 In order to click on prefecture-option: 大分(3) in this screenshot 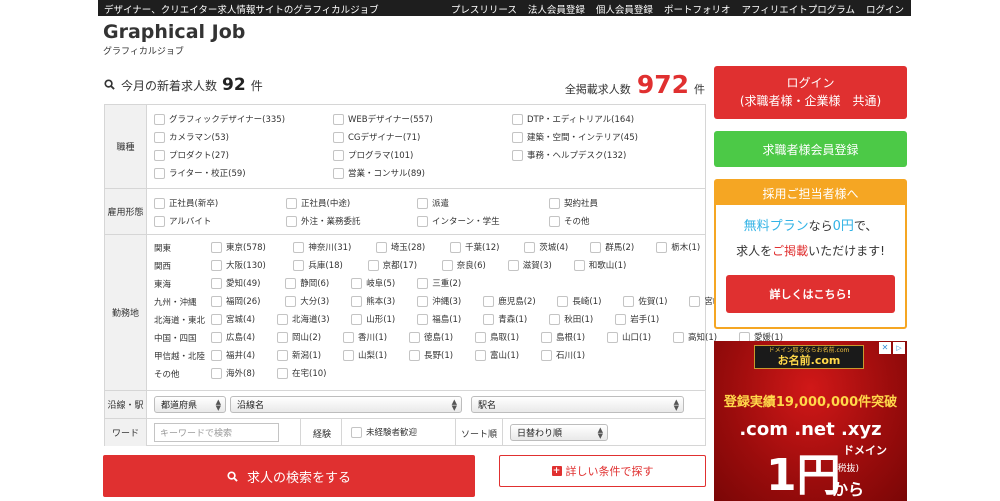, I will do `click(307, 301)`.